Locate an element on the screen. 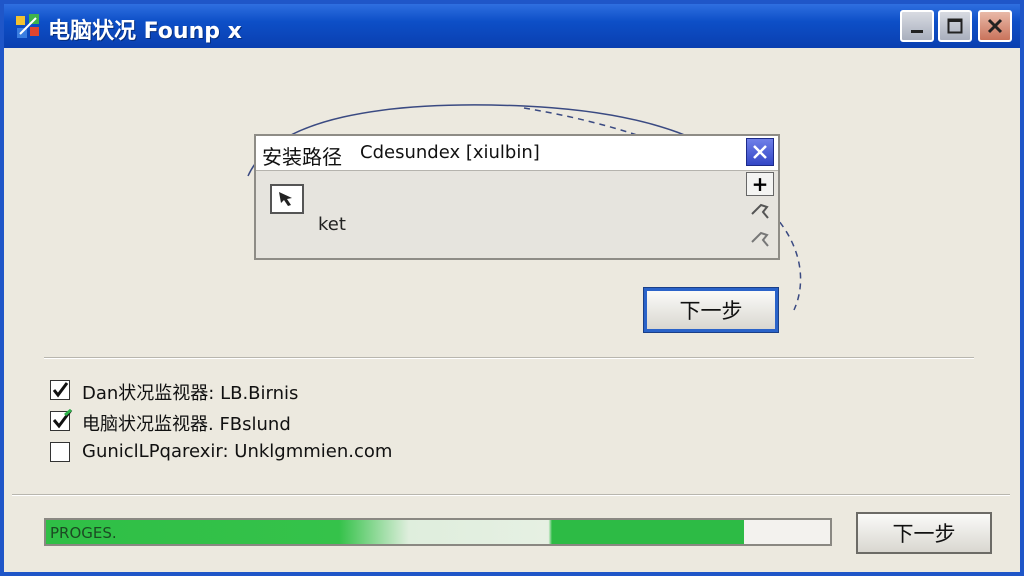 This screenshot has height=576, width=1024. option-1-label: Dan状况监视器: LB.Birnis is located at coordinates (190, 393).